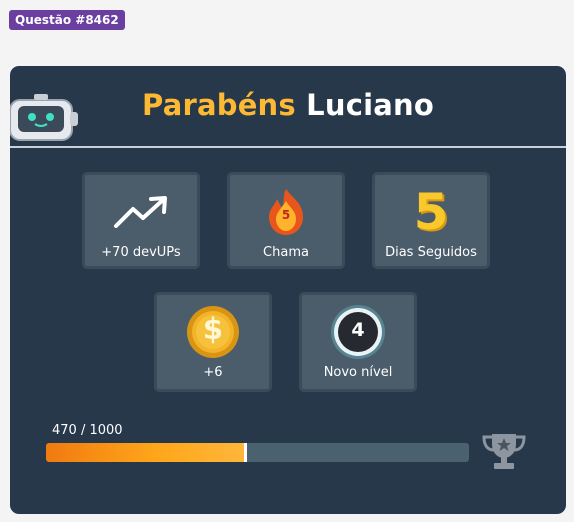  I want to click on page-title: Parabéns Luciano, so click(288, 105).